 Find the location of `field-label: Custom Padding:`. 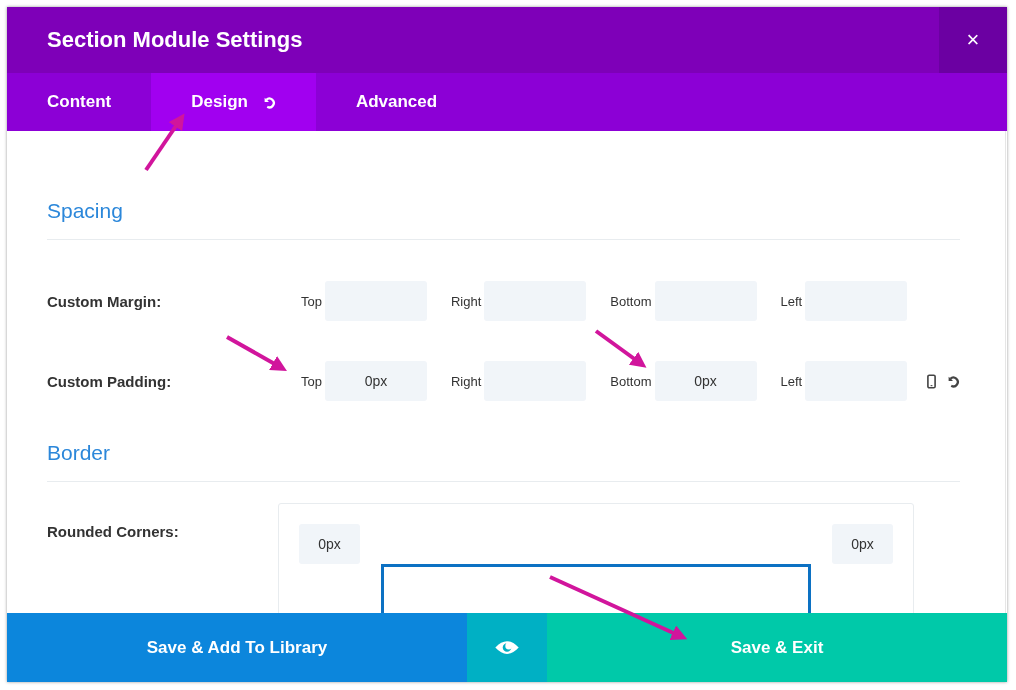

field-label: Custom Padding: is located at coordinates (110, 381).